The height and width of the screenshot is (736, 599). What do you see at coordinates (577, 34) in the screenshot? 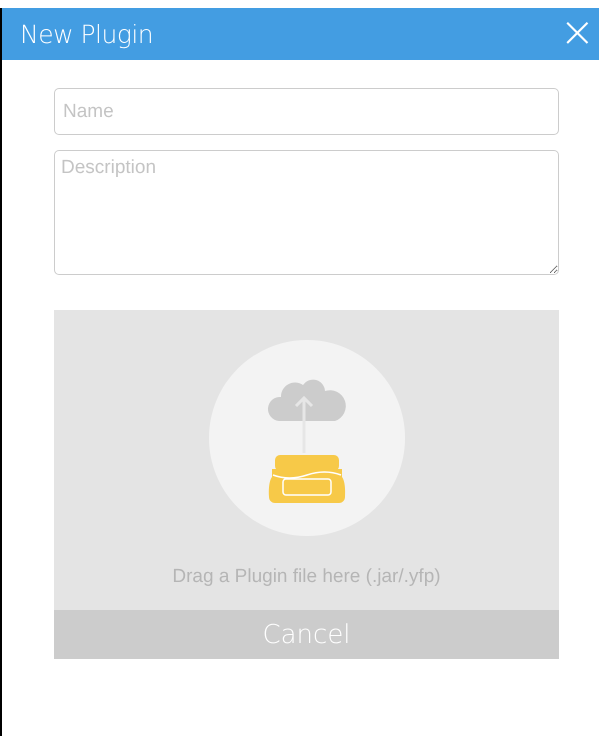
I see `close-button: ×` at bounding box center [577, 34].